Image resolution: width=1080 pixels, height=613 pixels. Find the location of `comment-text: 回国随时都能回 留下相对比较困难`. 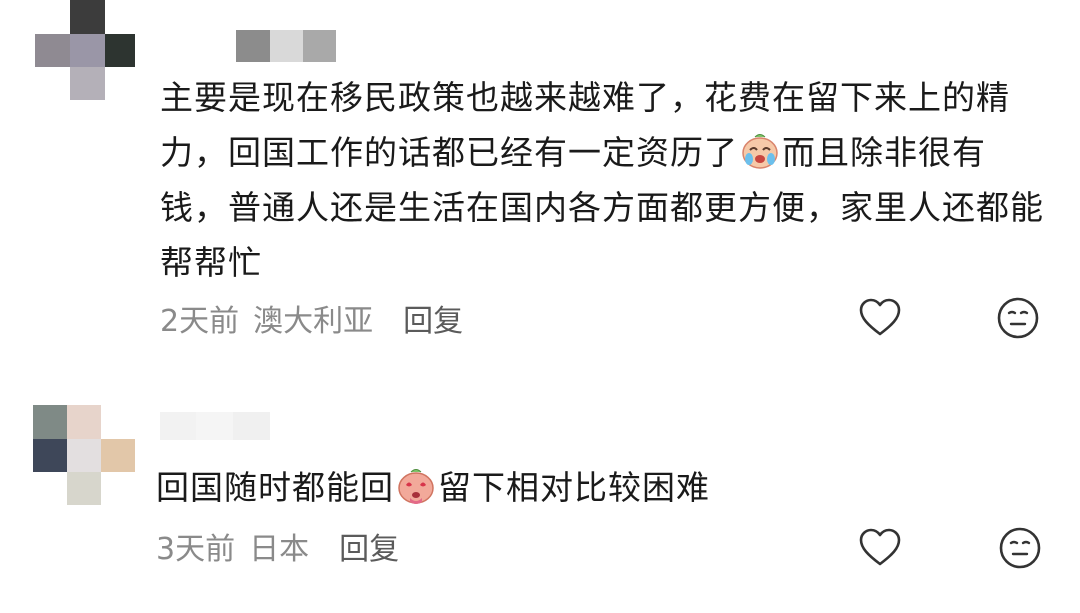

comment-text: 回国随时都能回 留下相对比较困难 is located at coordinates (601, 487).